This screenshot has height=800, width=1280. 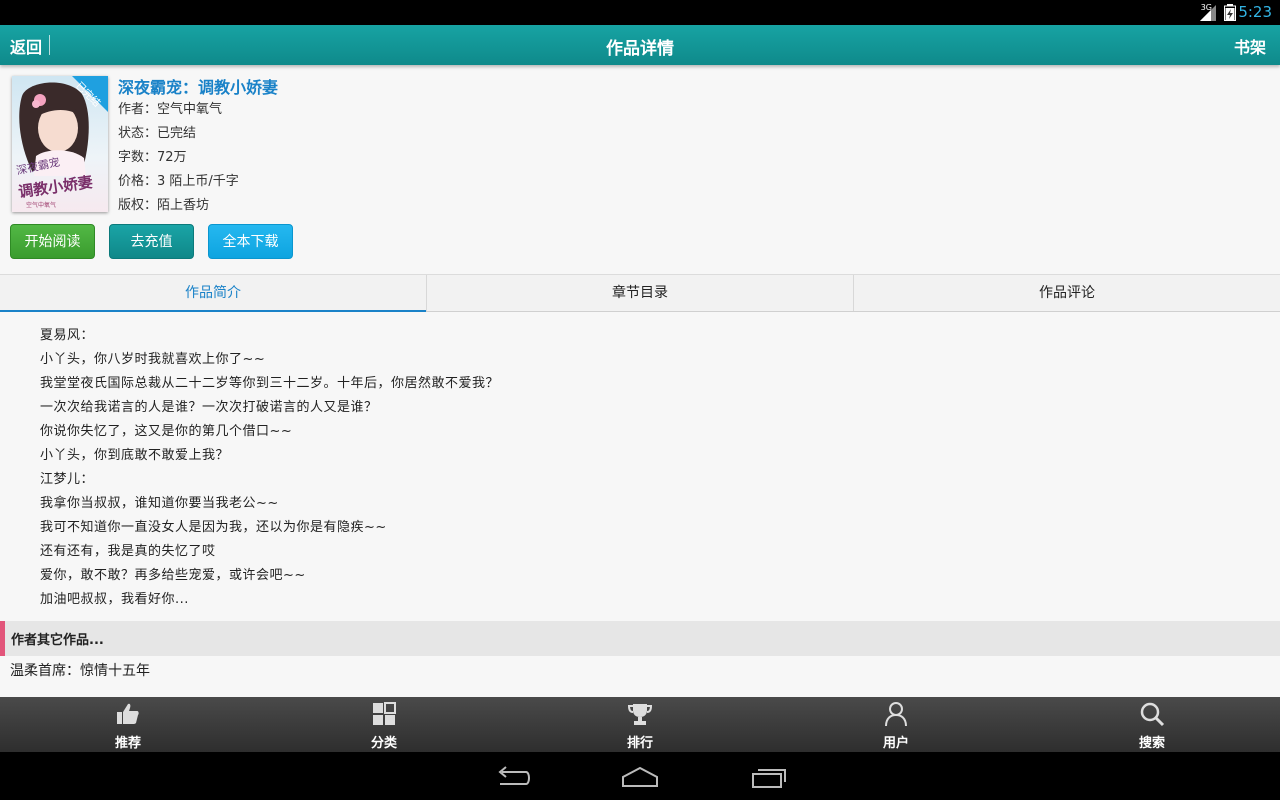 What do you see at coordinates (640, 714) in the screenshot?
I see `trophy-icon` at bounding box center [640, 714].